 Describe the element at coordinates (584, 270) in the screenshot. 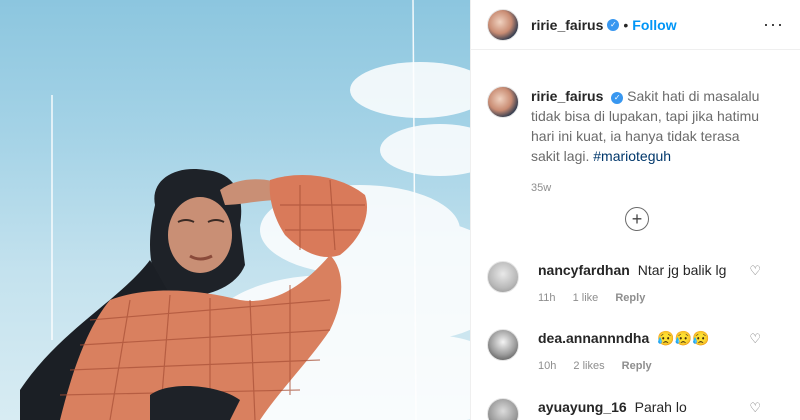

I see `comment-username: nancyfardhan` at that location.